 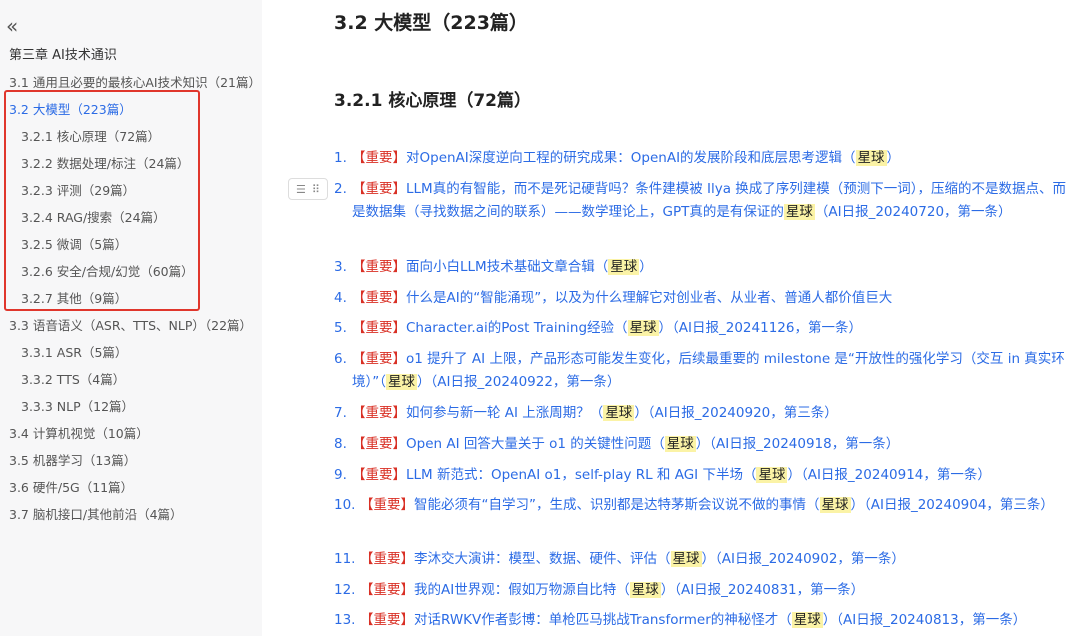 What do you see at coordinates (888, 475) in the screenshot?
I see `item-ref: ）（AI日报_20240914，第一条）` at bounding box center [888, 475].